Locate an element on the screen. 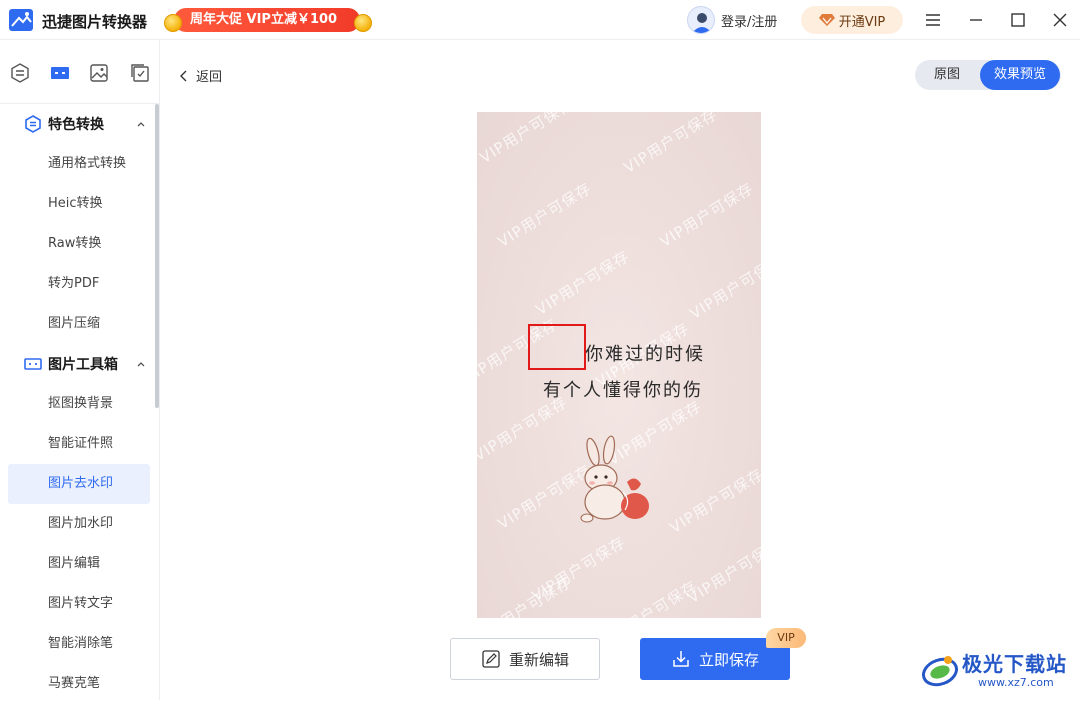  toolbox-icon is located at coordinates (33, 364).